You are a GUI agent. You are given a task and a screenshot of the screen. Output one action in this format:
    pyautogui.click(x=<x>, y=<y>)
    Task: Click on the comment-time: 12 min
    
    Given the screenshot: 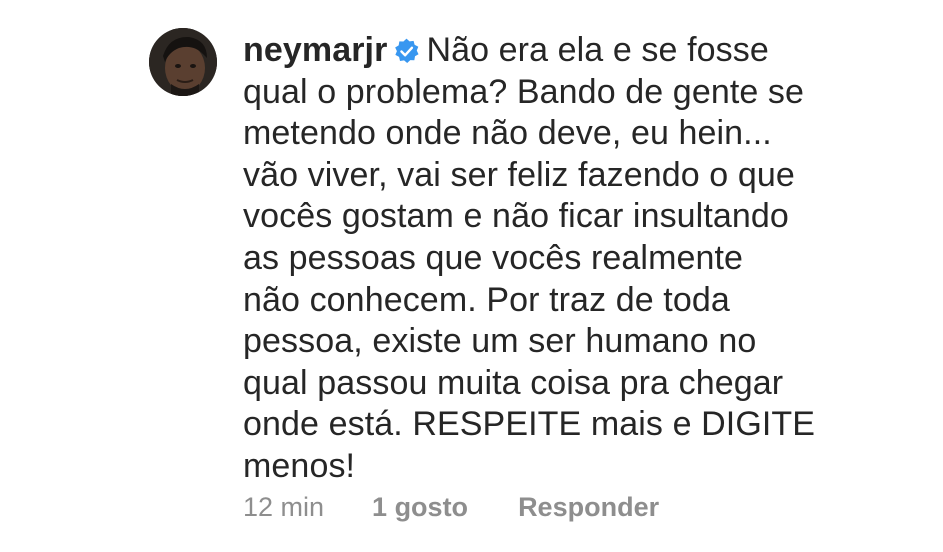 What is the action you would take?
    pyautogui.click(x=284, y=507)
    